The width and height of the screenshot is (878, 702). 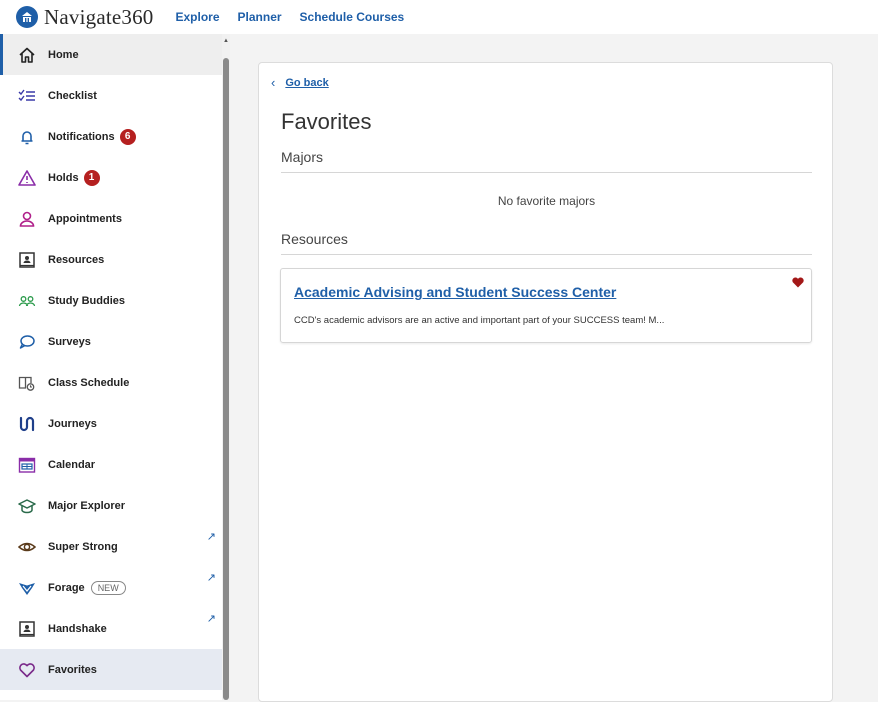 What do you see at coordinates (72, 464) in the screenshot?
I see `sidebar-item-label: Calendar` at bounding box center [72, 464].